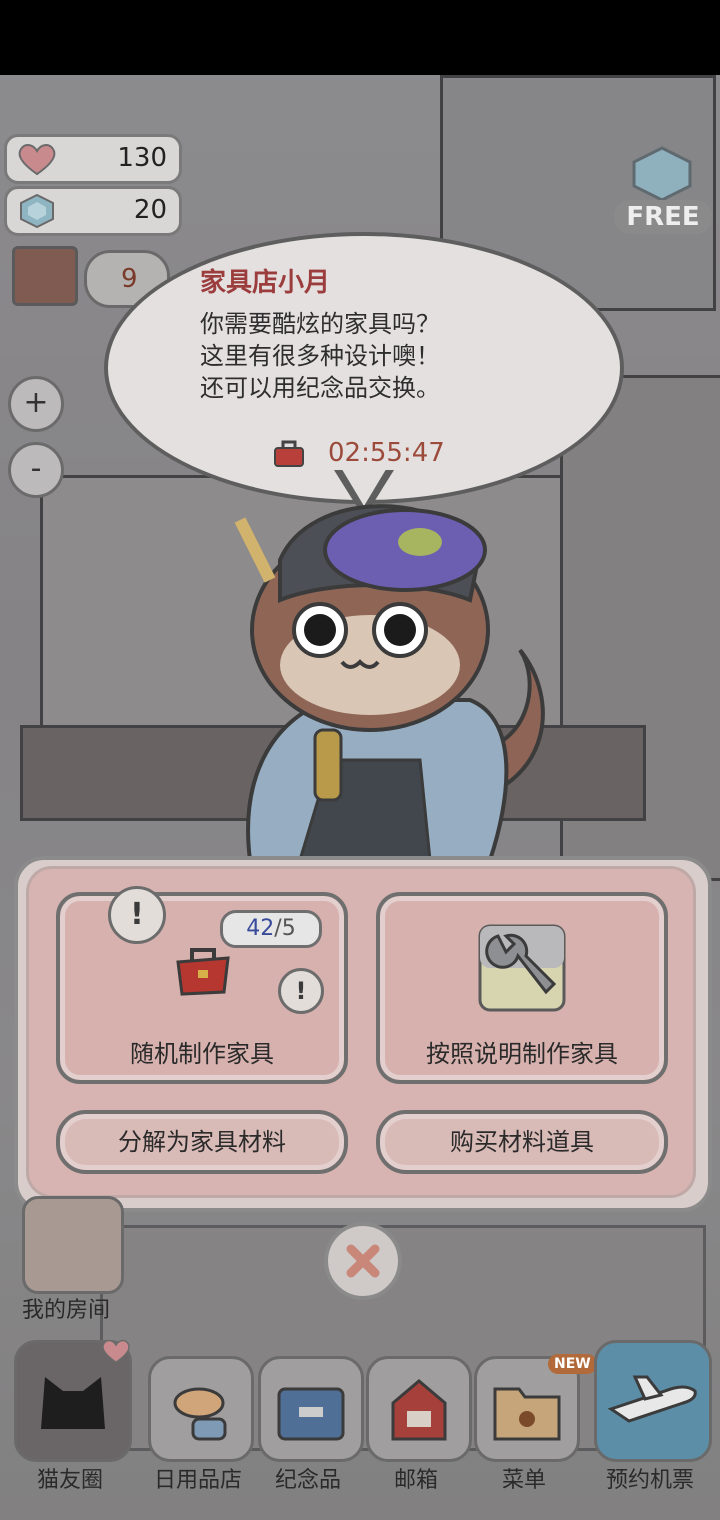 This screenshot has width=720, height=1520. Describe the element at coordinates (662, 174) in the screenshot. I see `gem-offer-icon` at that location.